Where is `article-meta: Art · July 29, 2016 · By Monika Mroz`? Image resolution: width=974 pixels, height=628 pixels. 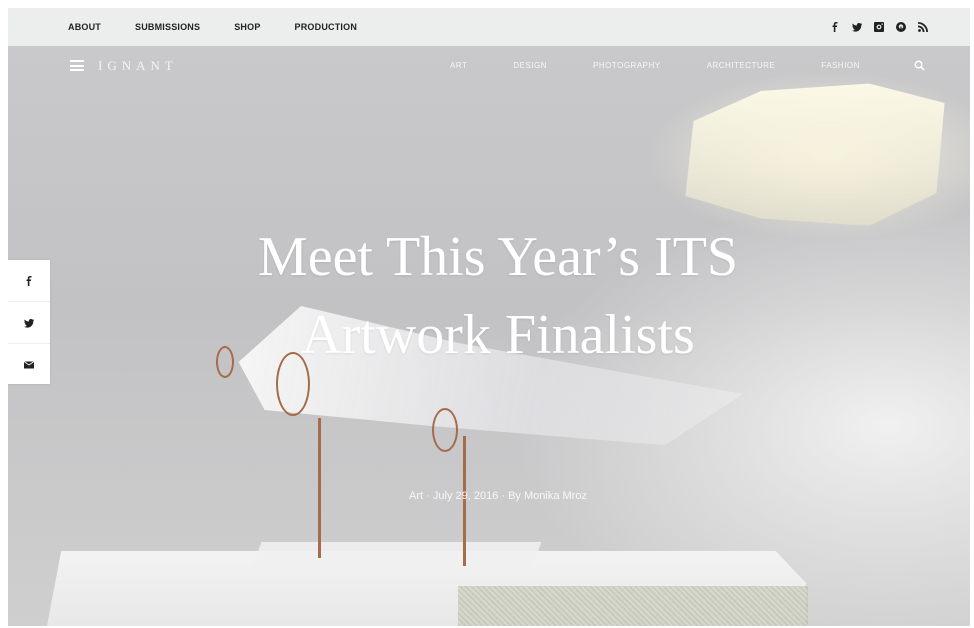 article-meta: Art · July 29, 2016 · By Monika Mroz is located at coordinates (498, 496).